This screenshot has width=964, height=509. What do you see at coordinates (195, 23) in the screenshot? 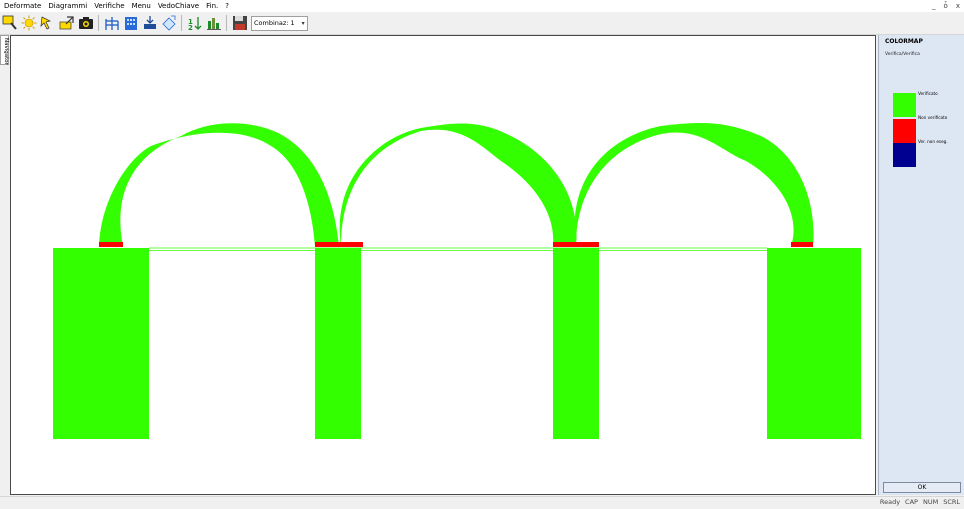
I see `sort-icon: 12` at bounding box center [195, 23].